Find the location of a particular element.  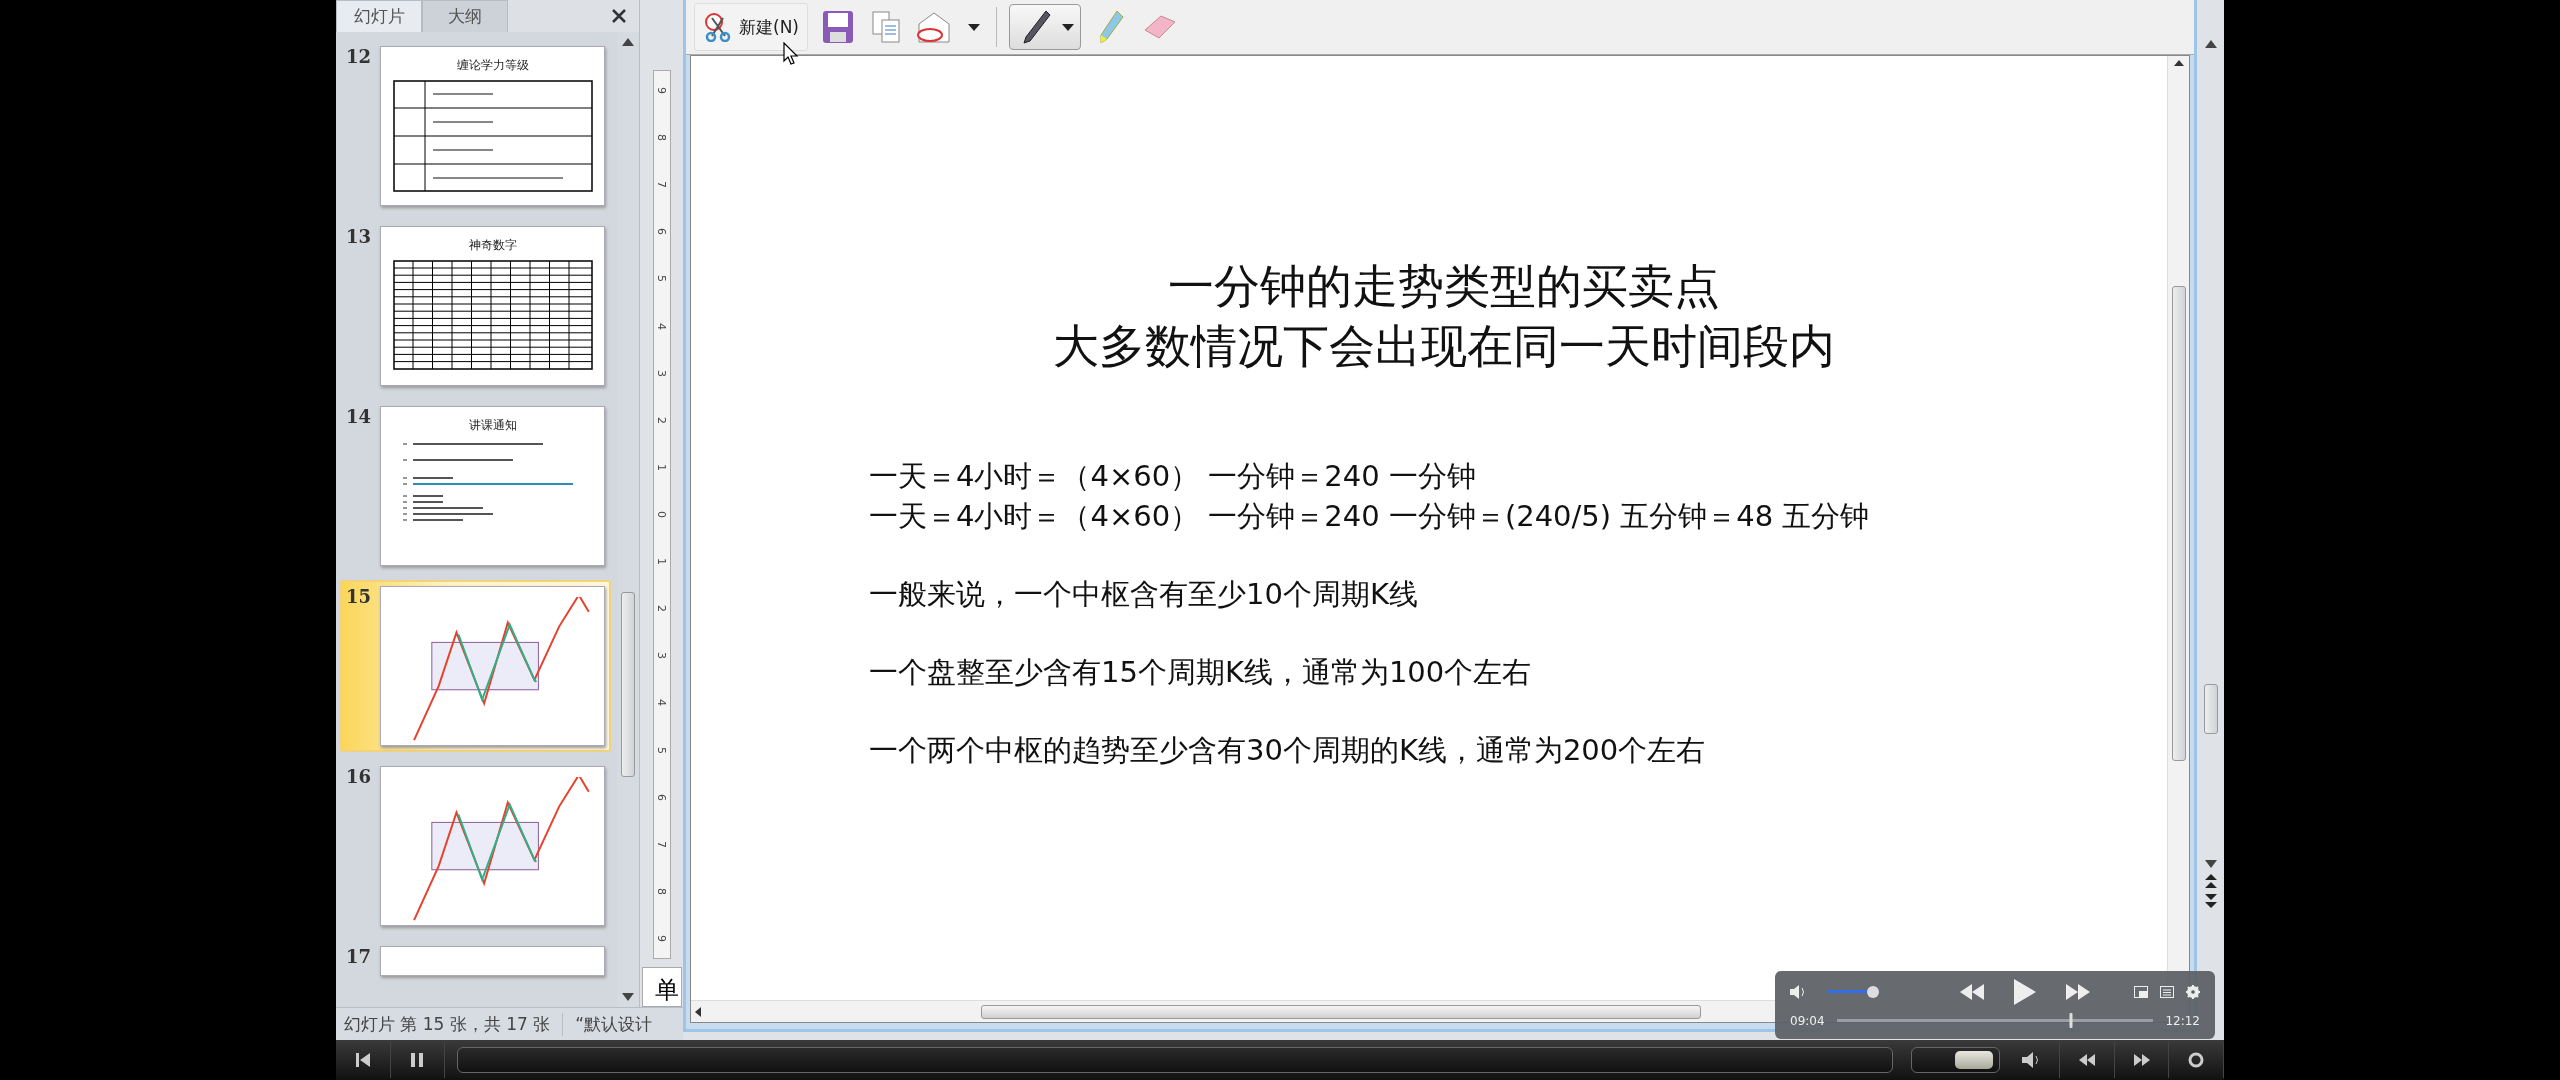

volume-knob is located at coordinates (1873, 992).